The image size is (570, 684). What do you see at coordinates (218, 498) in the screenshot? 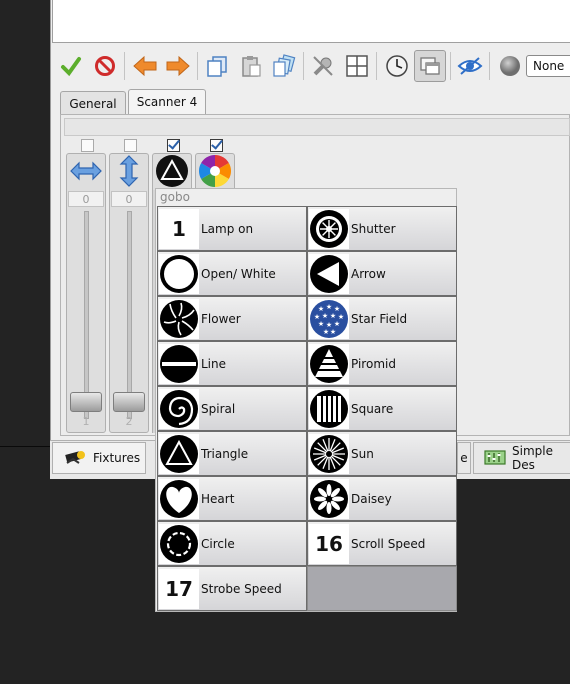
I see `gobo-item-label: Heart` at bounding box center [218, 498].